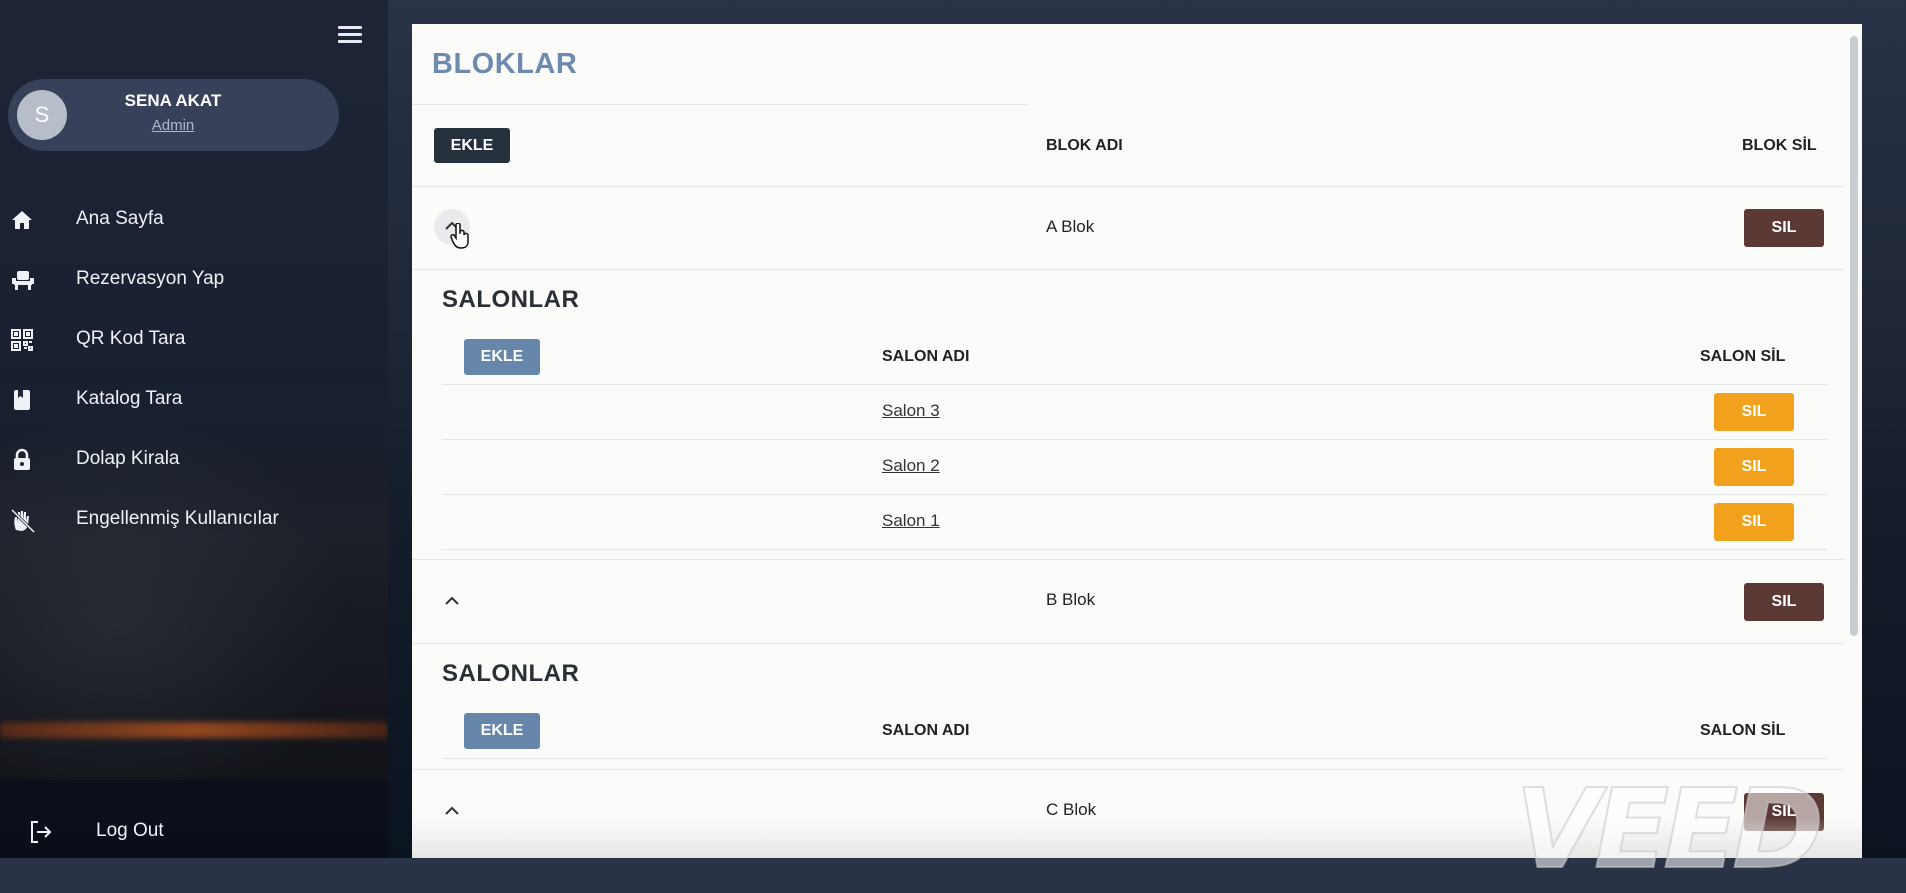 This screenshot has height=893, width=1906. I want to click on user-role-link: Admin, so click(173, 125).